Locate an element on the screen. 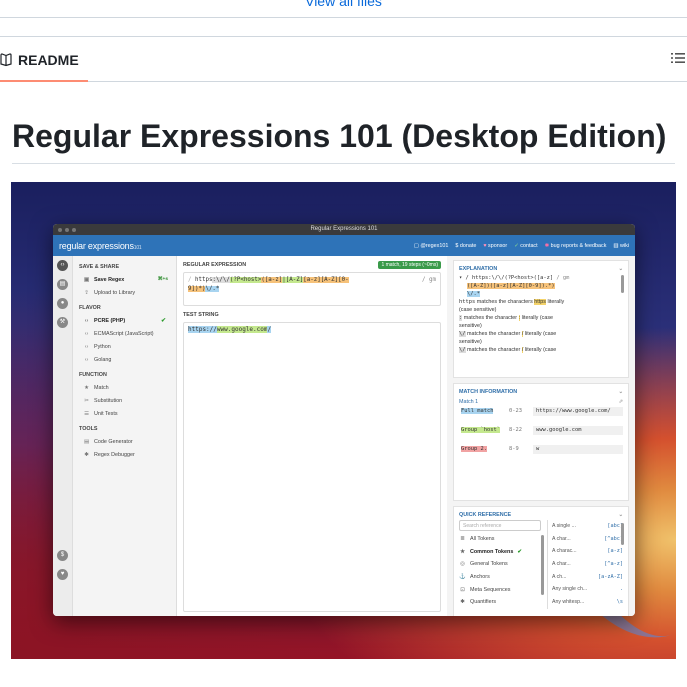  file-list-footer: View all files is located at coordinates (343, 9).